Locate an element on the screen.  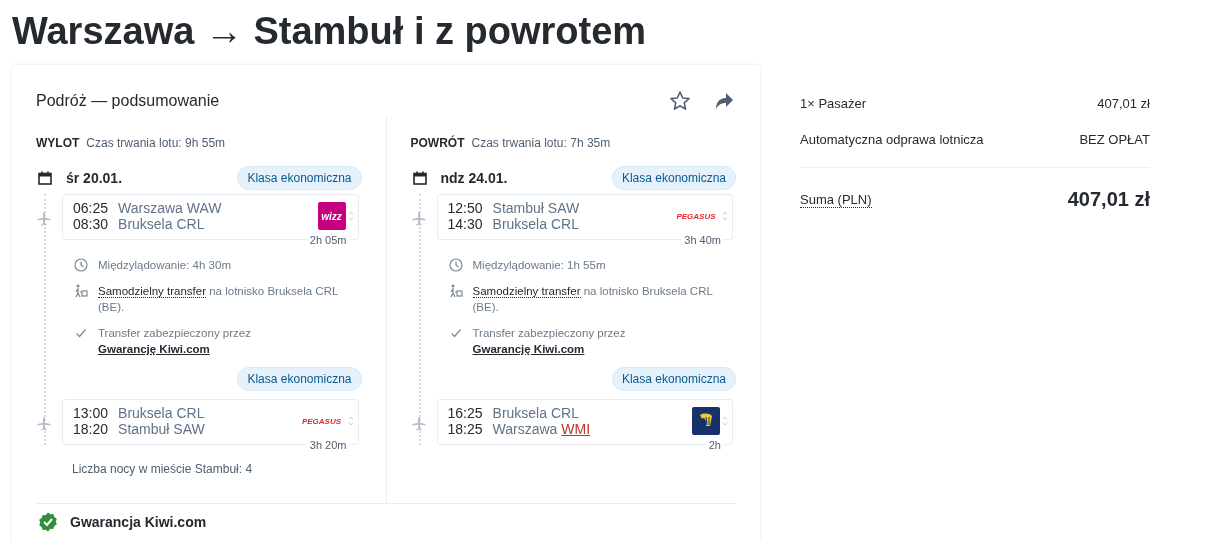
airline-logo-icon: wizz is located at coordinates (331, 216).